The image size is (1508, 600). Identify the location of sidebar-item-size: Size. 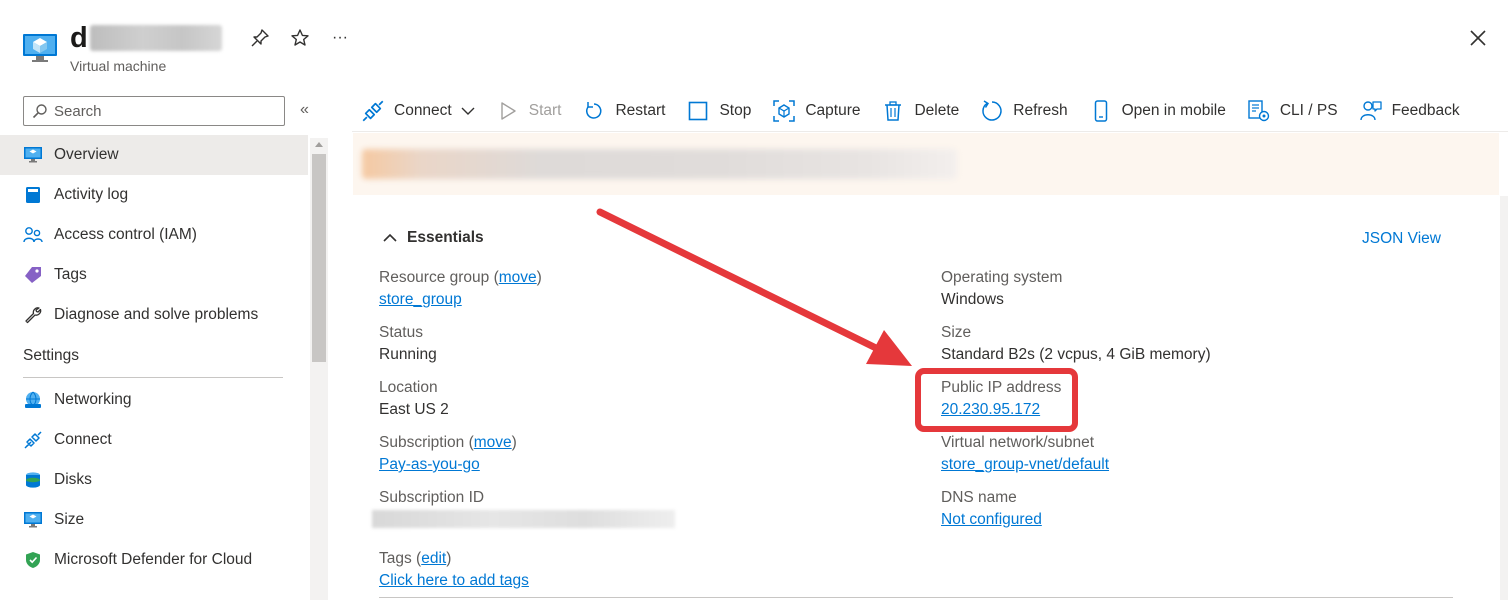
(154, 520).